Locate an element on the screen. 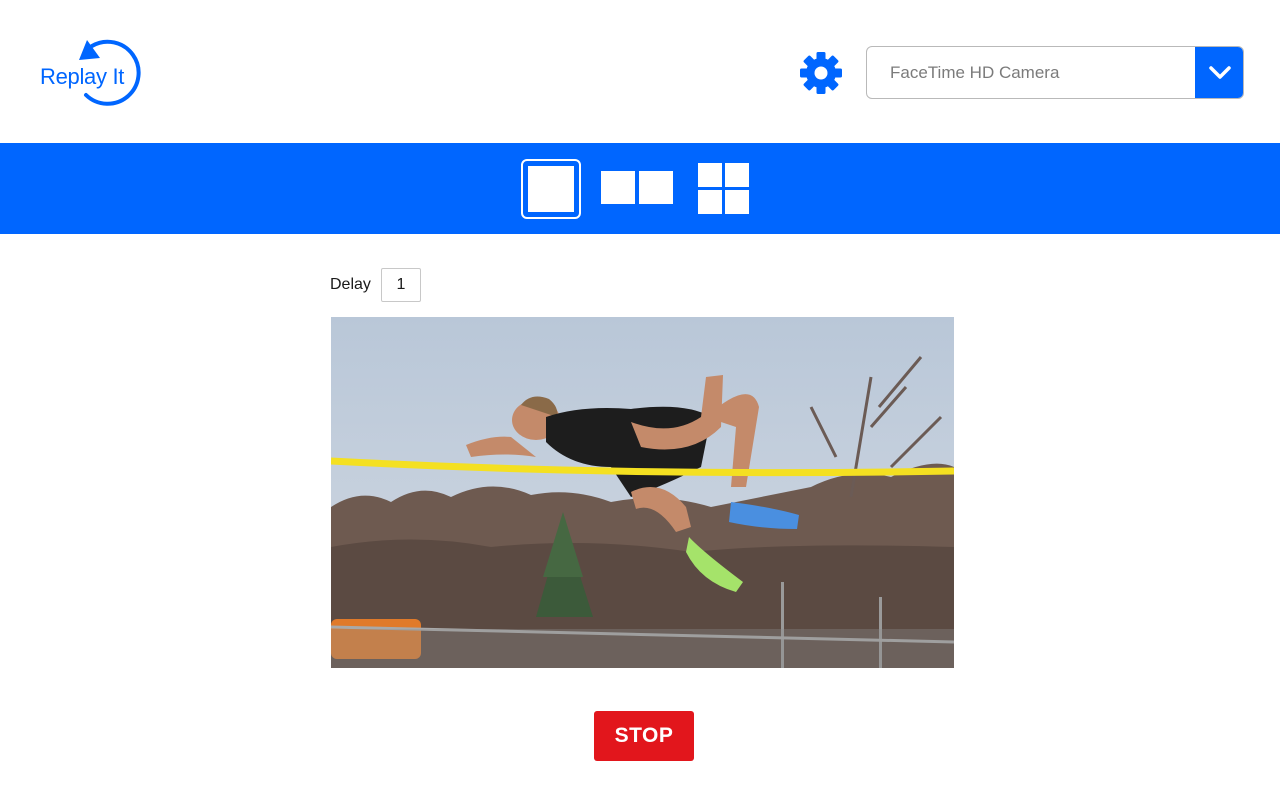 The width and height of the screenshot is (1280, 800). single-view-icon is located at coordinates (551, 189).